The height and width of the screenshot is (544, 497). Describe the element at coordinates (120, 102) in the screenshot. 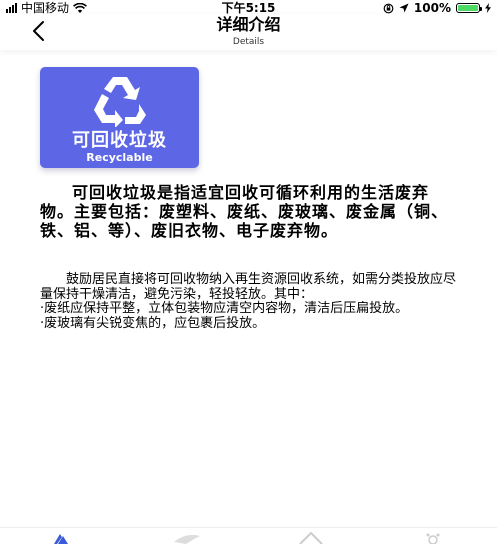

I see `recycle-icon` at that location.